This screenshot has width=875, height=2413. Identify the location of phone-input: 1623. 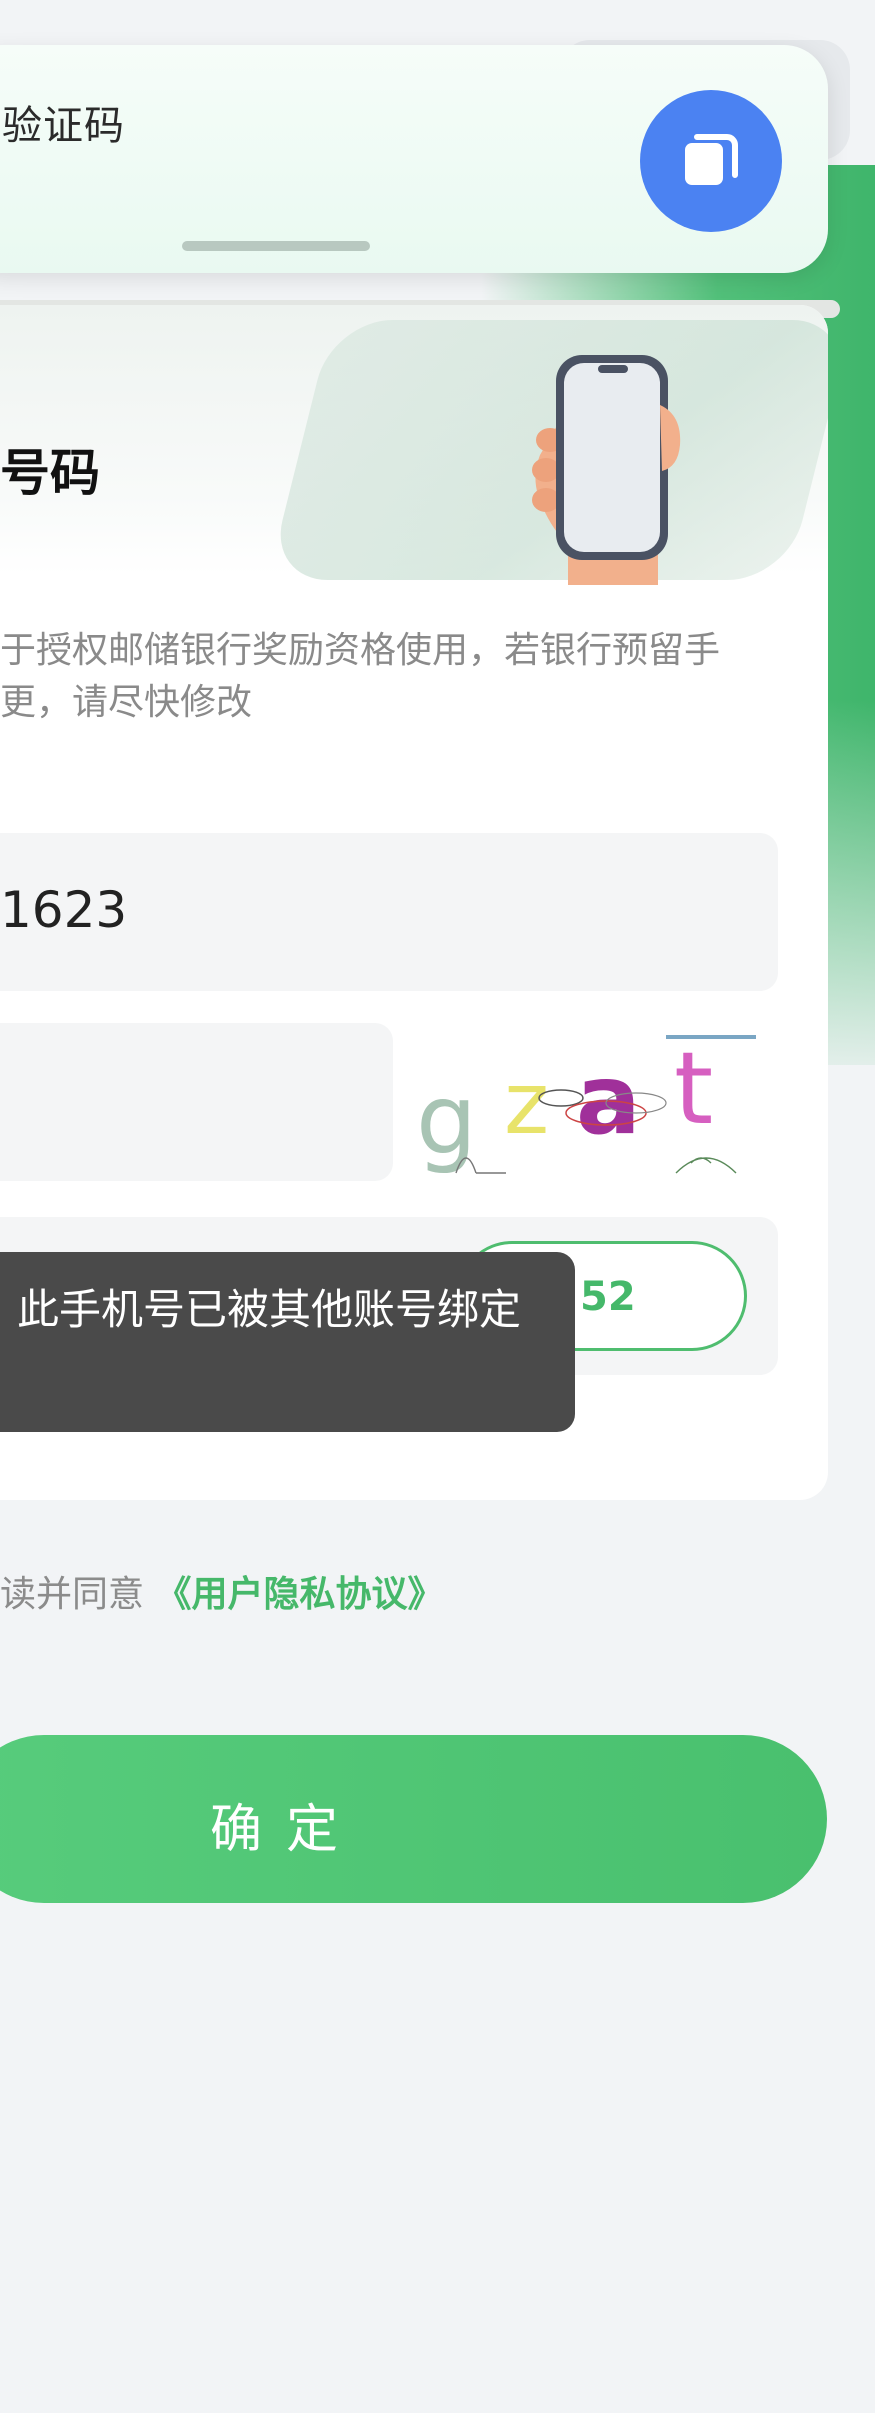
(389, 912).